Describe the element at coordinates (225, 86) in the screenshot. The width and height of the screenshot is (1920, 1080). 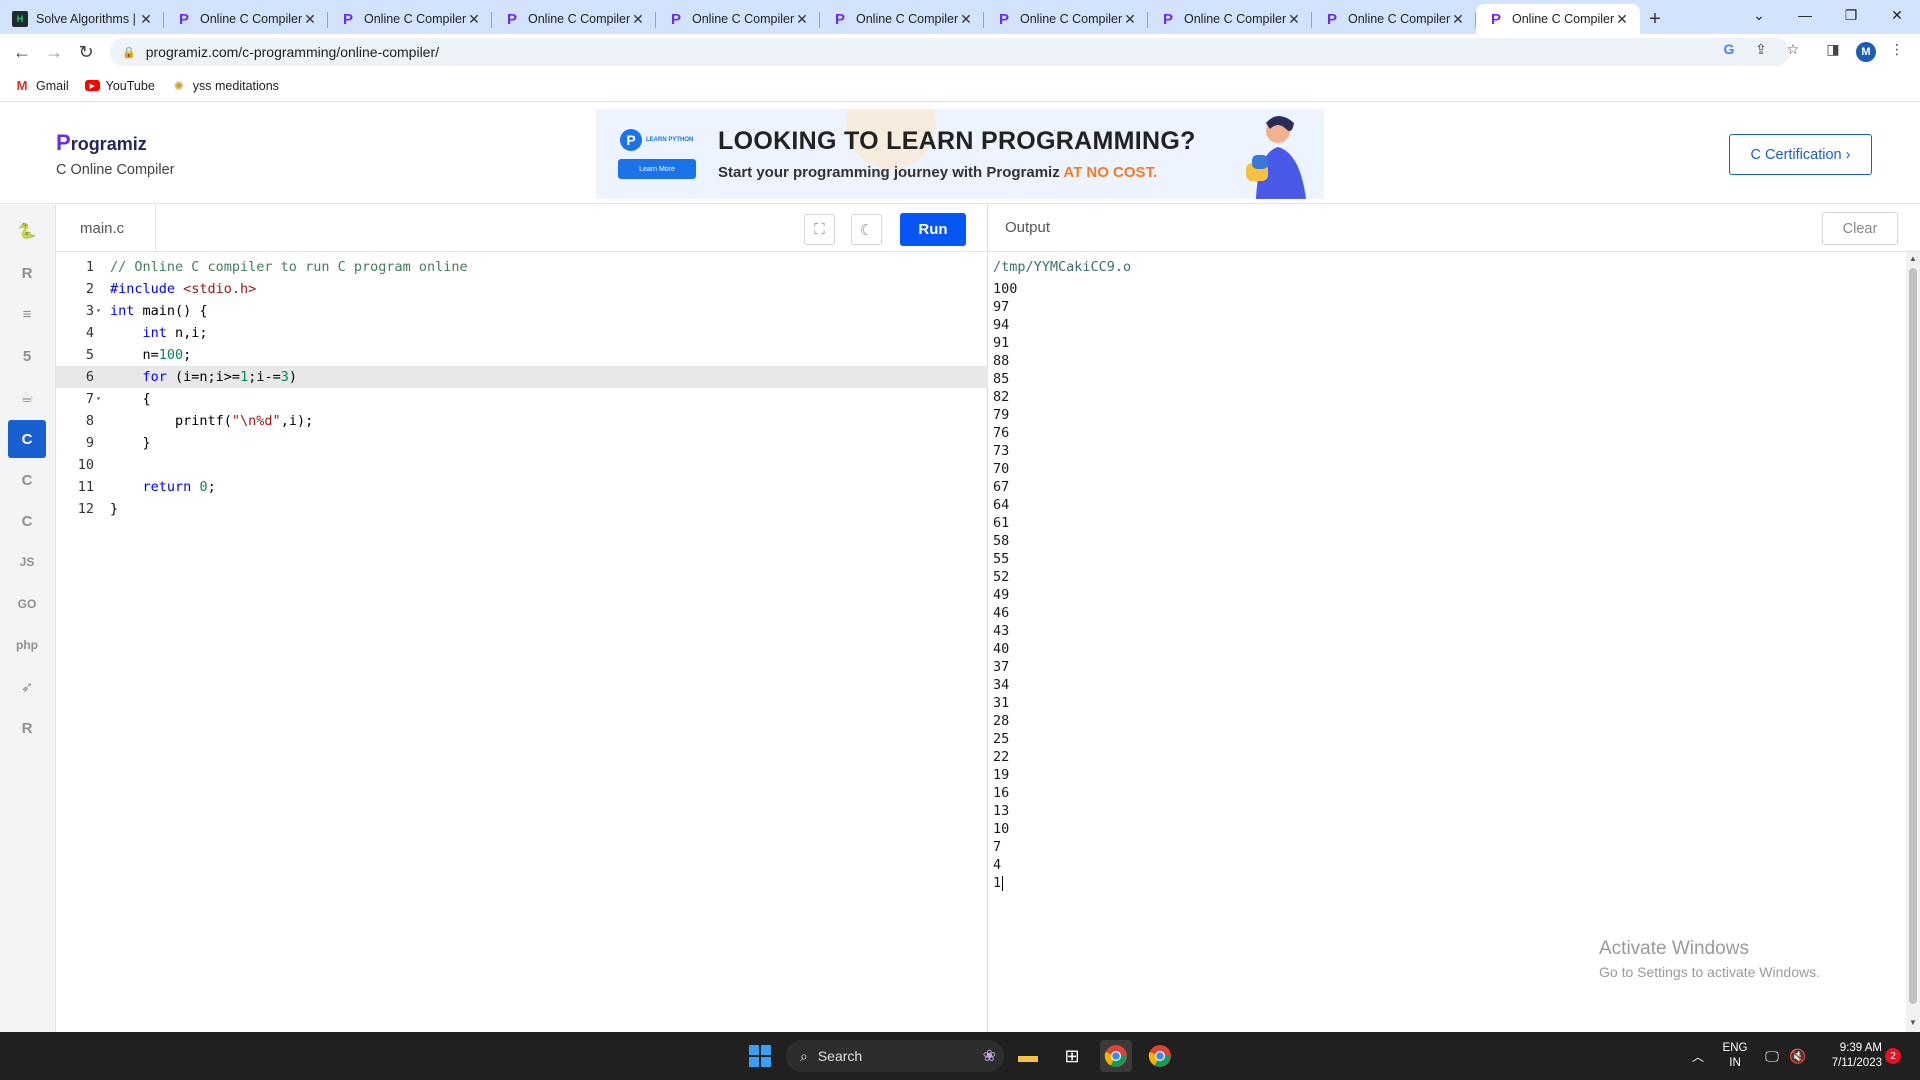
I see `bookmark-yss: ✺ yss meditations` at that location.